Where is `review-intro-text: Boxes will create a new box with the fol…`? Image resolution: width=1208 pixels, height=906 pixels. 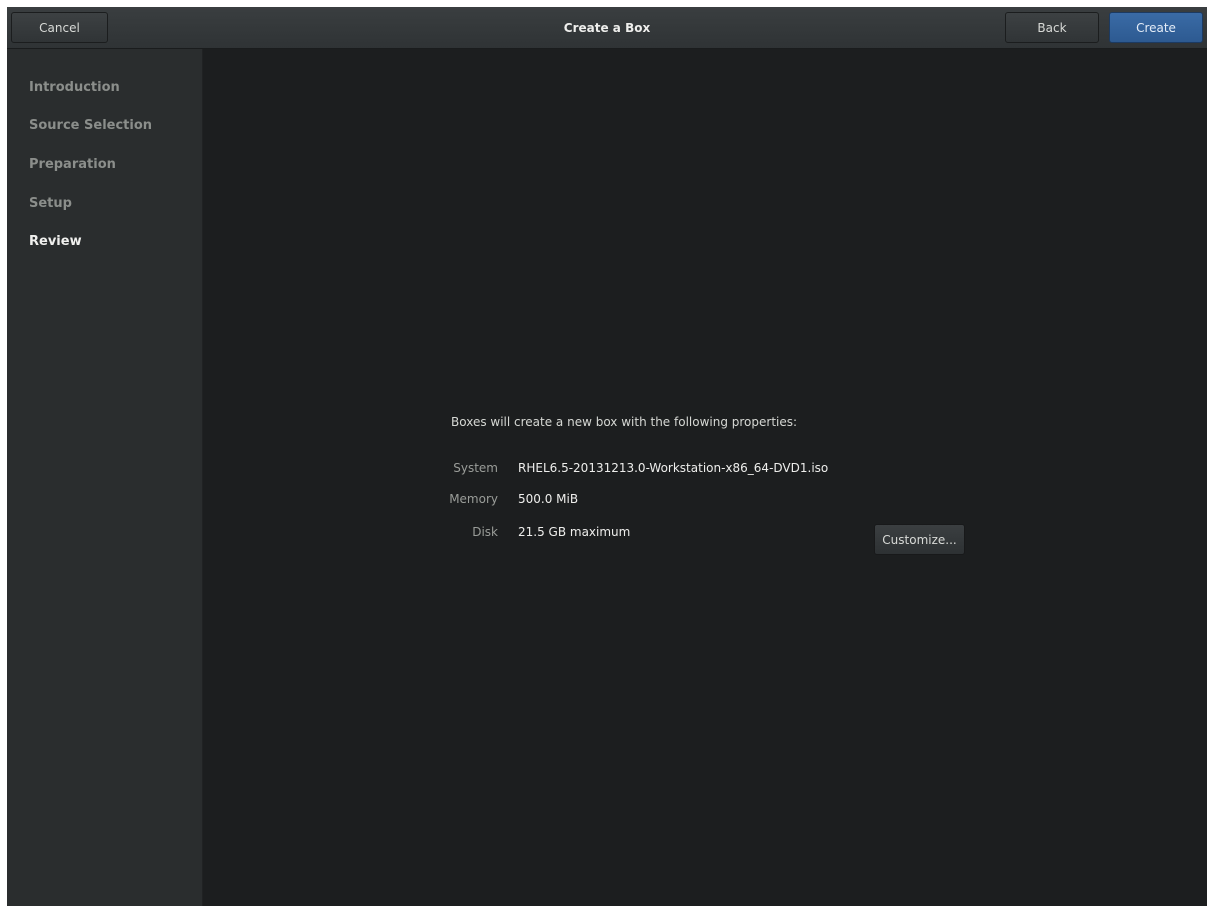 review-intro-text: Boxes will create a new box with the fol… is located at coordinates (624, 422).